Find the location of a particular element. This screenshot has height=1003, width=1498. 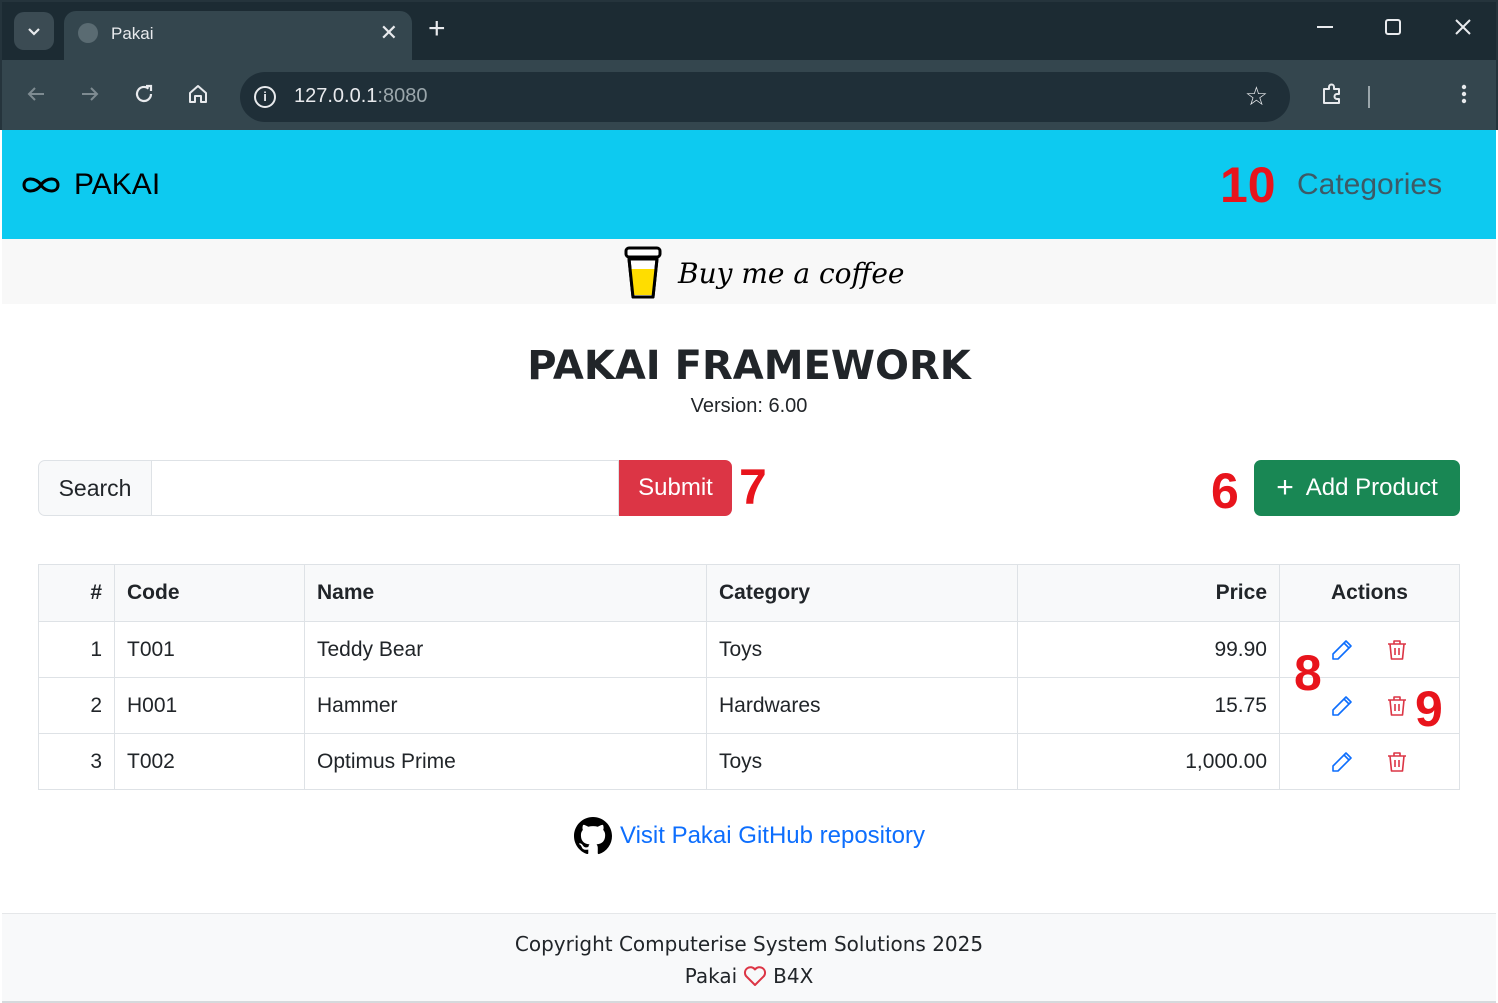

annotation-number: 8 is located at coordinates (1308, 673).